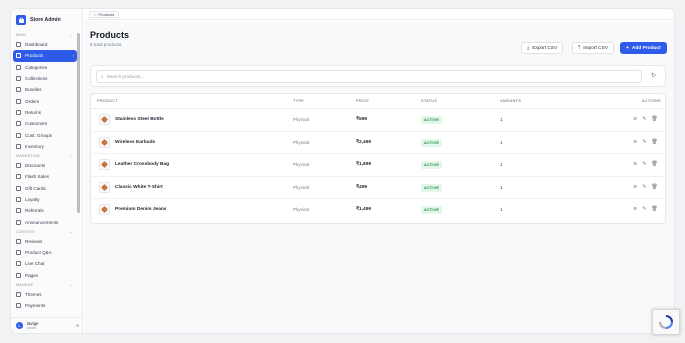 This screenshot has width=685, height=343. Describe the element at coordinates (36, 67) in the screenshot. I see `sidebar-item-label: Categories` at that location.